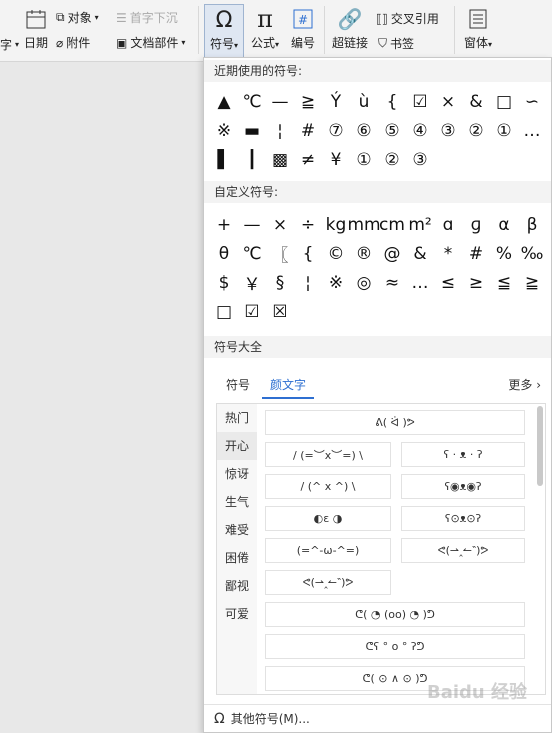  Describe the element at coordinates (407, 18) in the screenshot. I see `crossref-button: ⟦⟧ 交叉引用` at that location.